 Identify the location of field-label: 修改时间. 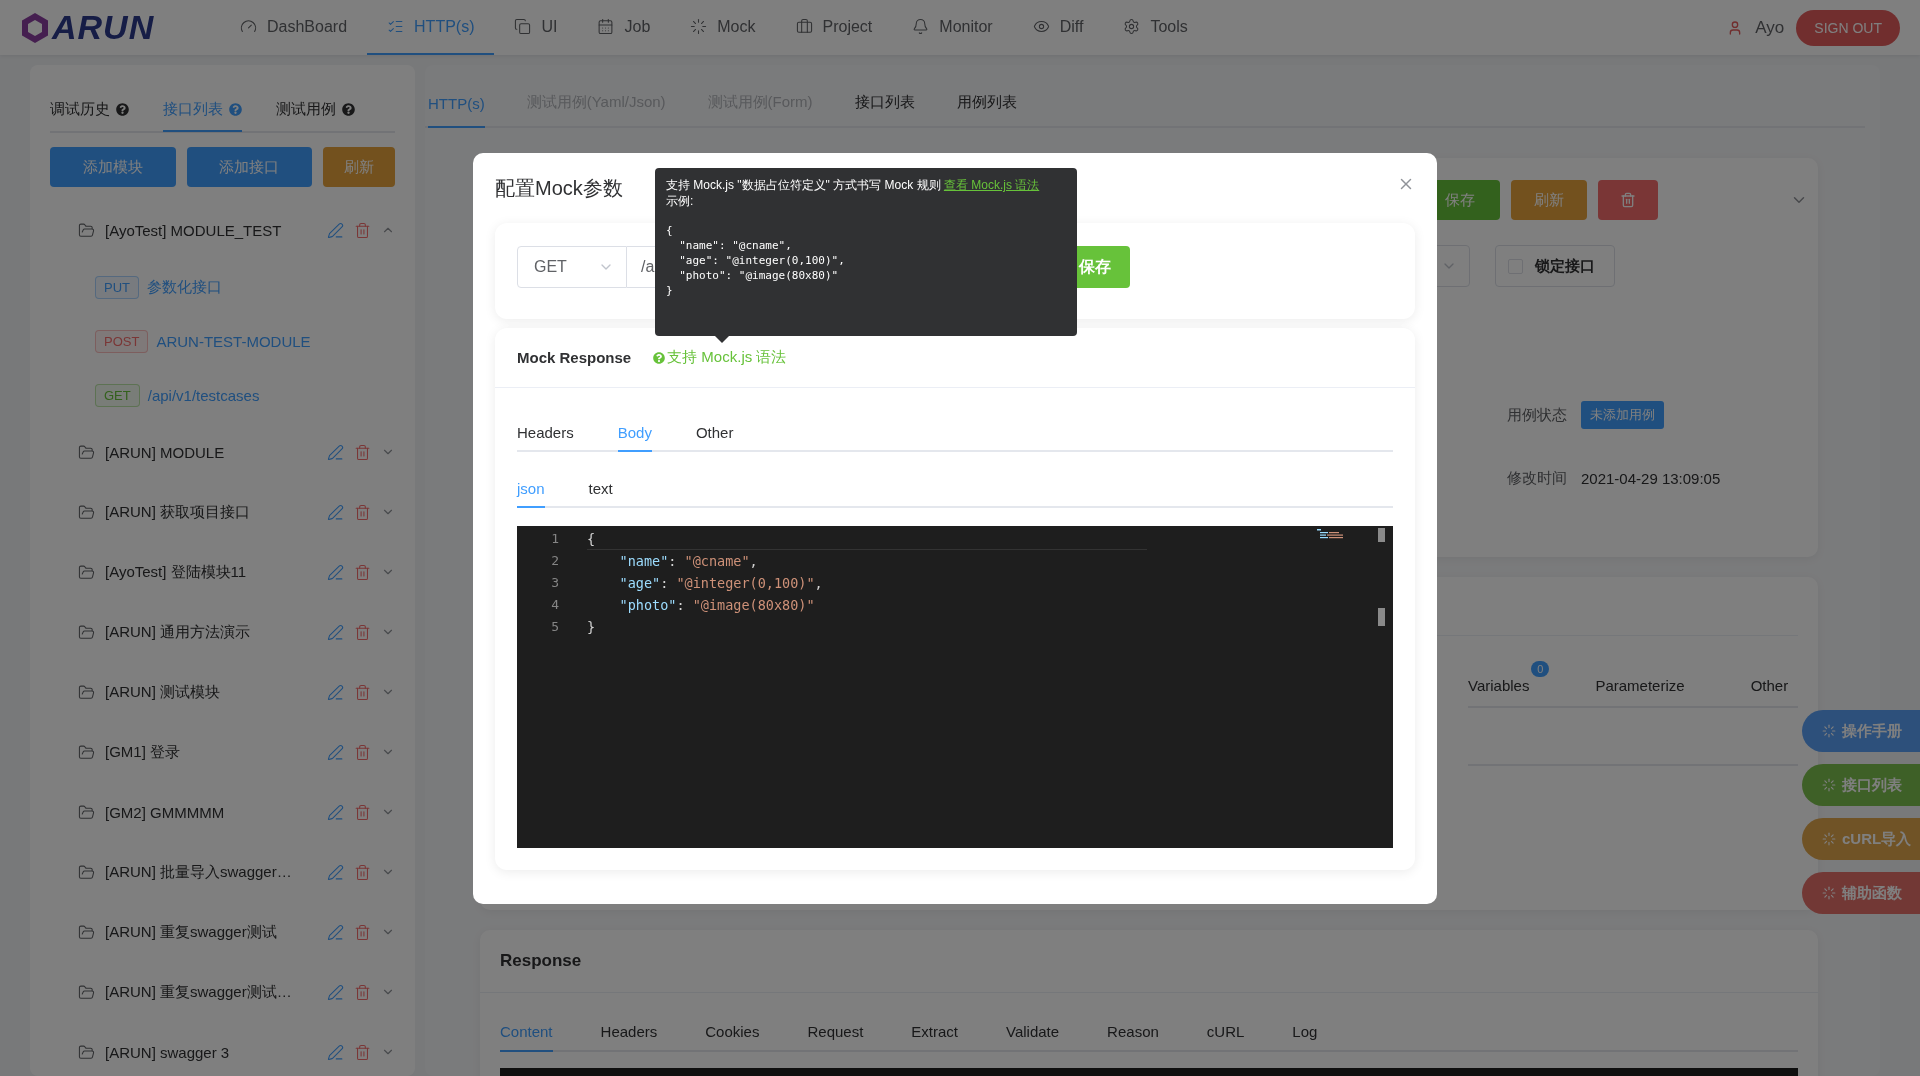
(1537, 478).